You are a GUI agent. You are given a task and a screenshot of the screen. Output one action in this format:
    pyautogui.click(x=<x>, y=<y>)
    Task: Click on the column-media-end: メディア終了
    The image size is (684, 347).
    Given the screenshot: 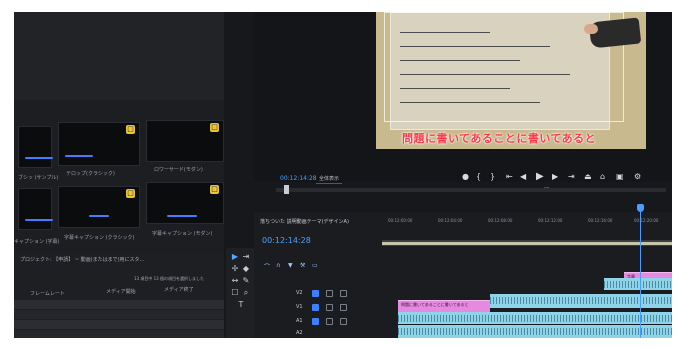 What is the action you would take?
    pyautogui.click(x=179, y=289)
    